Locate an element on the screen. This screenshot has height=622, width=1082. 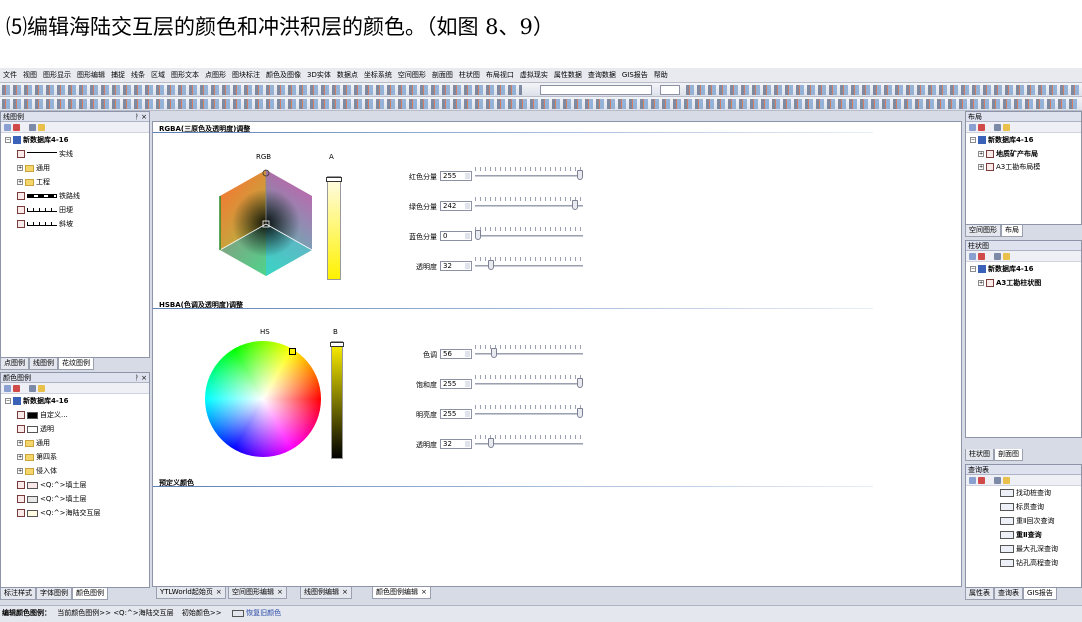
hue-saturation-wheel is located at coordinates (263, 399).